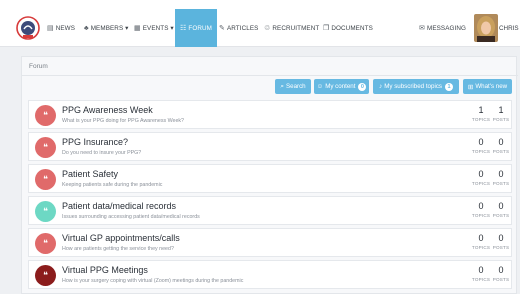  Describe the element at coordinates (501, 110) in the screenshot. I see `posts-count: 1` at that location.